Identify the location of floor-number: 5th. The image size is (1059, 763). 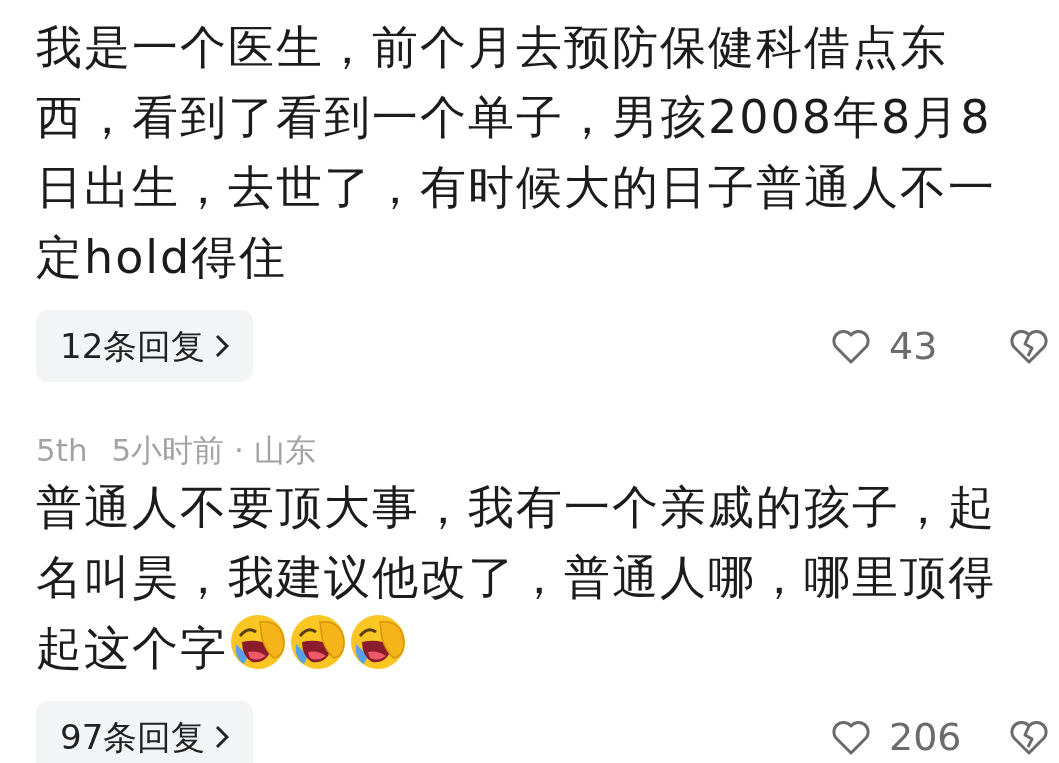
(62, 450).